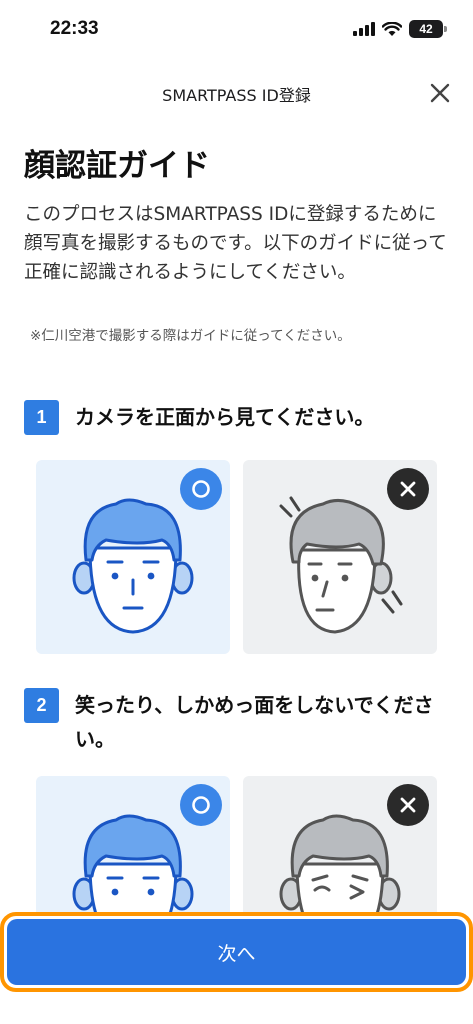 The image size is (473, 1024). Describe the element at coordinates (364, 29) in the screenshot. I see `signal-icon` at that location.